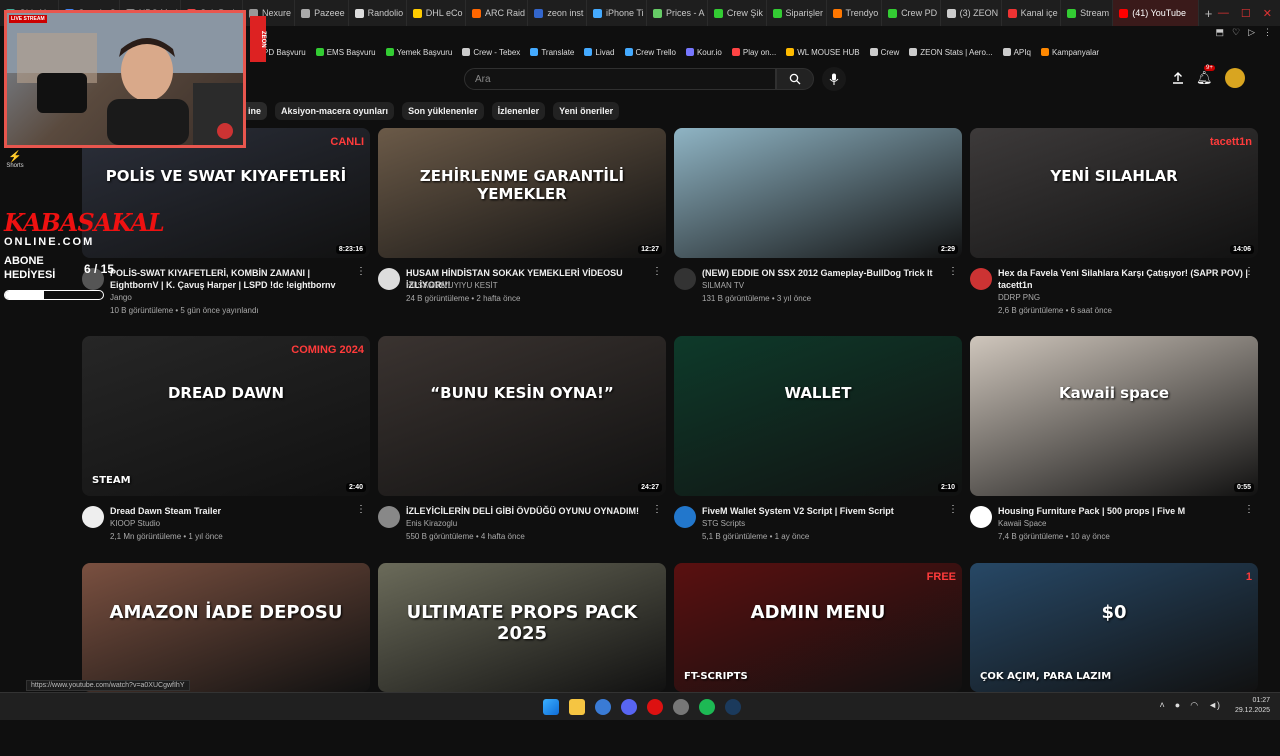 This screenshot has width=1280, height=756. Describe the element at coordinates (1162, 705) in the screenshot. I see `chevron-up-icon: ˄` at that location.